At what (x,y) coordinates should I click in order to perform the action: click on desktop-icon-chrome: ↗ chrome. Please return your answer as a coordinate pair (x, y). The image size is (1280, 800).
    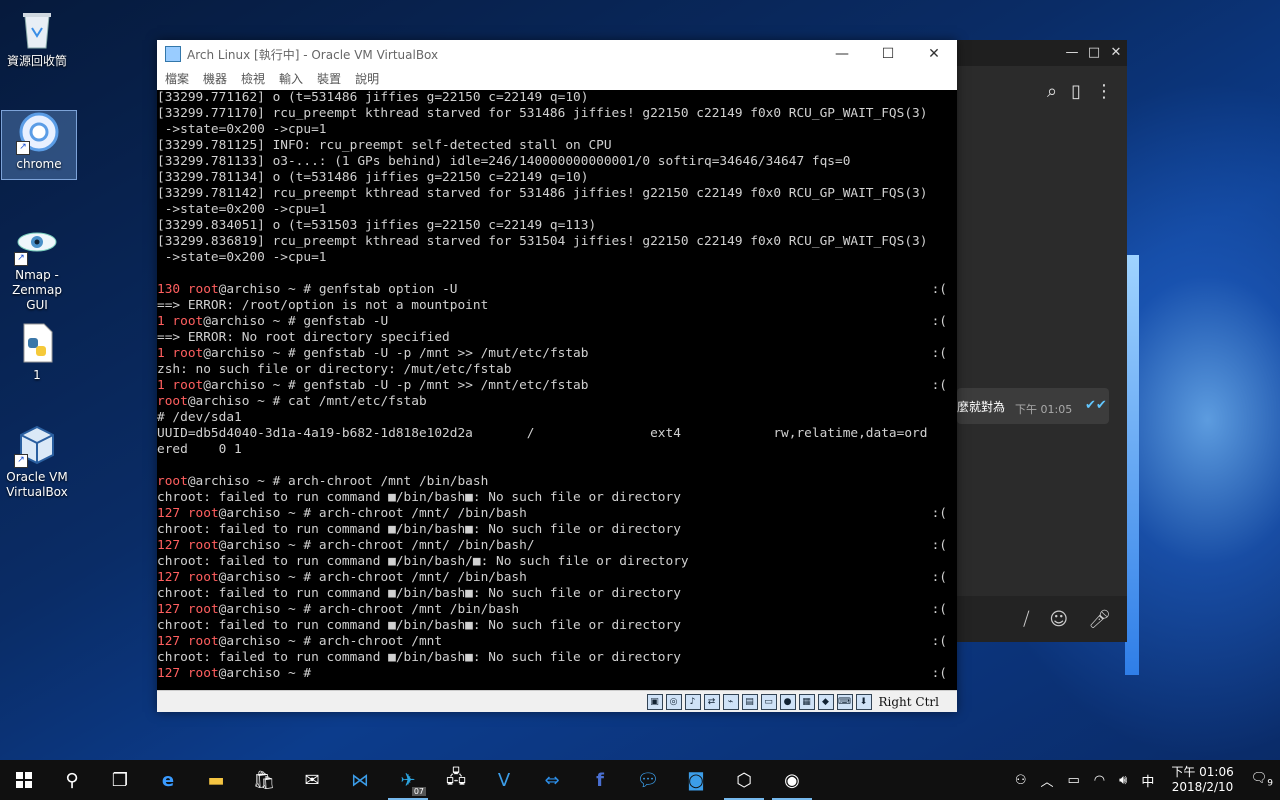
    Looking at the image, I should click on (39, 145).